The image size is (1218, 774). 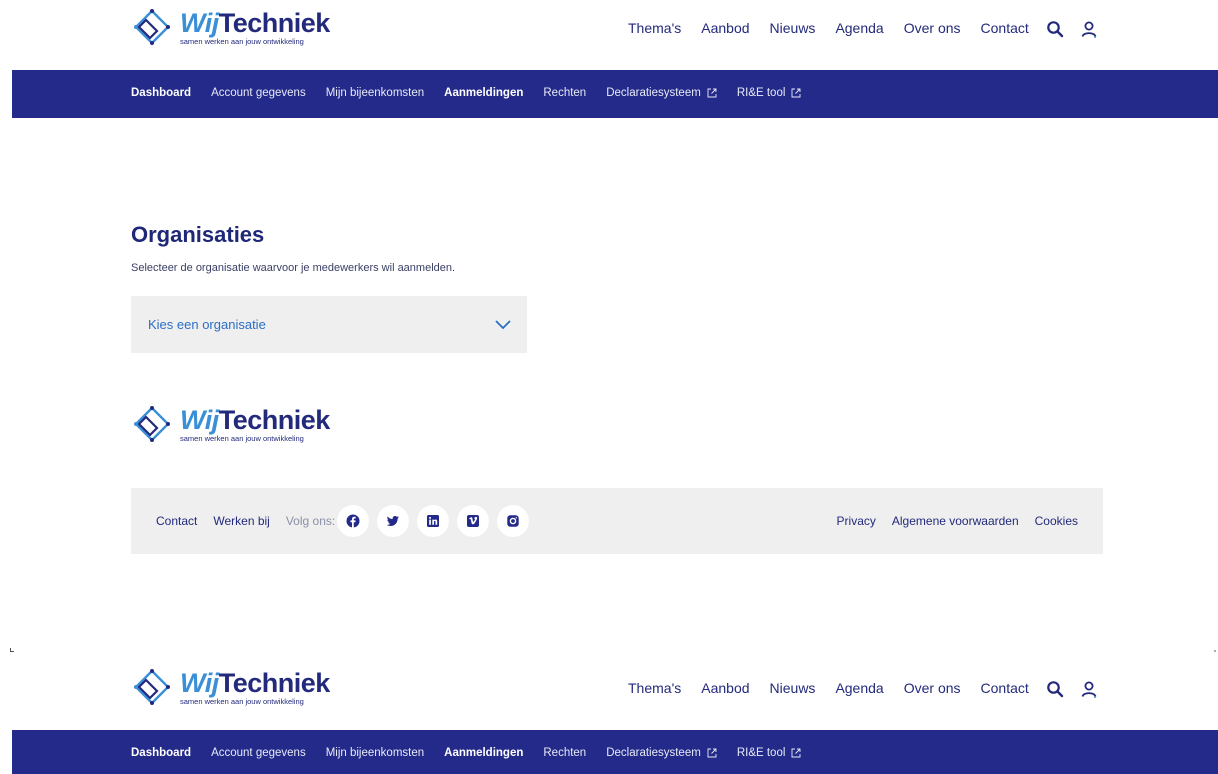 What do you see at coordinates (207, 324) in the screenshot?
I see `organisation-select-value: Kies een organisatie` at bounding box center [207, 324].